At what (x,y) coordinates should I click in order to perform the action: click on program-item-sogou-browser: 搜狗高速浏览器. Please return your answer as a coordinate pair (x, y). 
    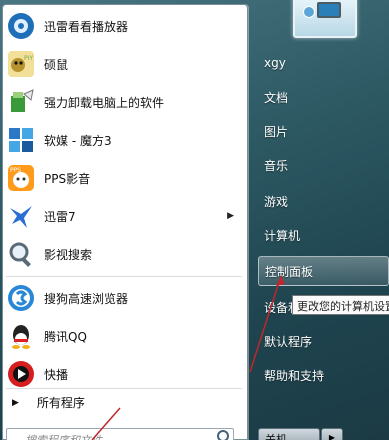
    Looking at the image, I should click on (123, 298).